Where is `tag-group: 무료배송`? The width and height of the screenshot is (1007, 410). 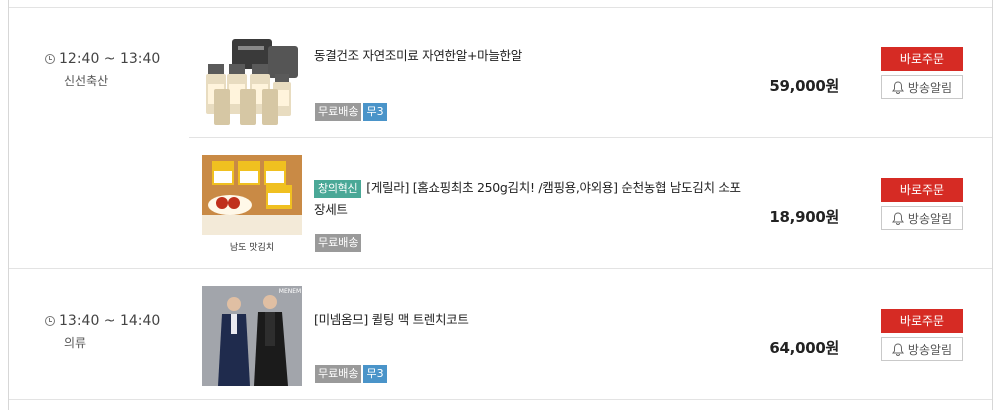 tag-group: 무료배송 is located at coordinates (338, 243).